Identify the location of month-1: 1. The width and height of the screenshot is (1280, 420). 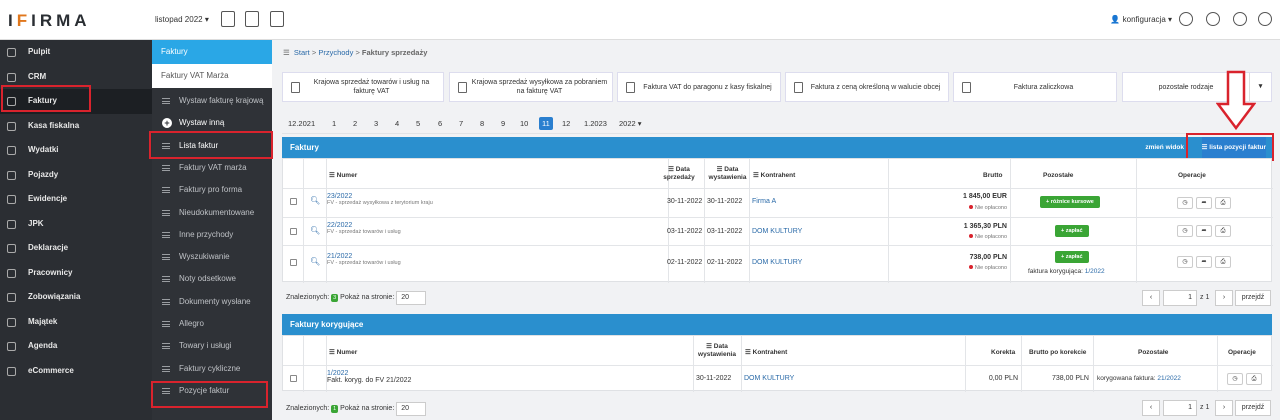
(334, 123).